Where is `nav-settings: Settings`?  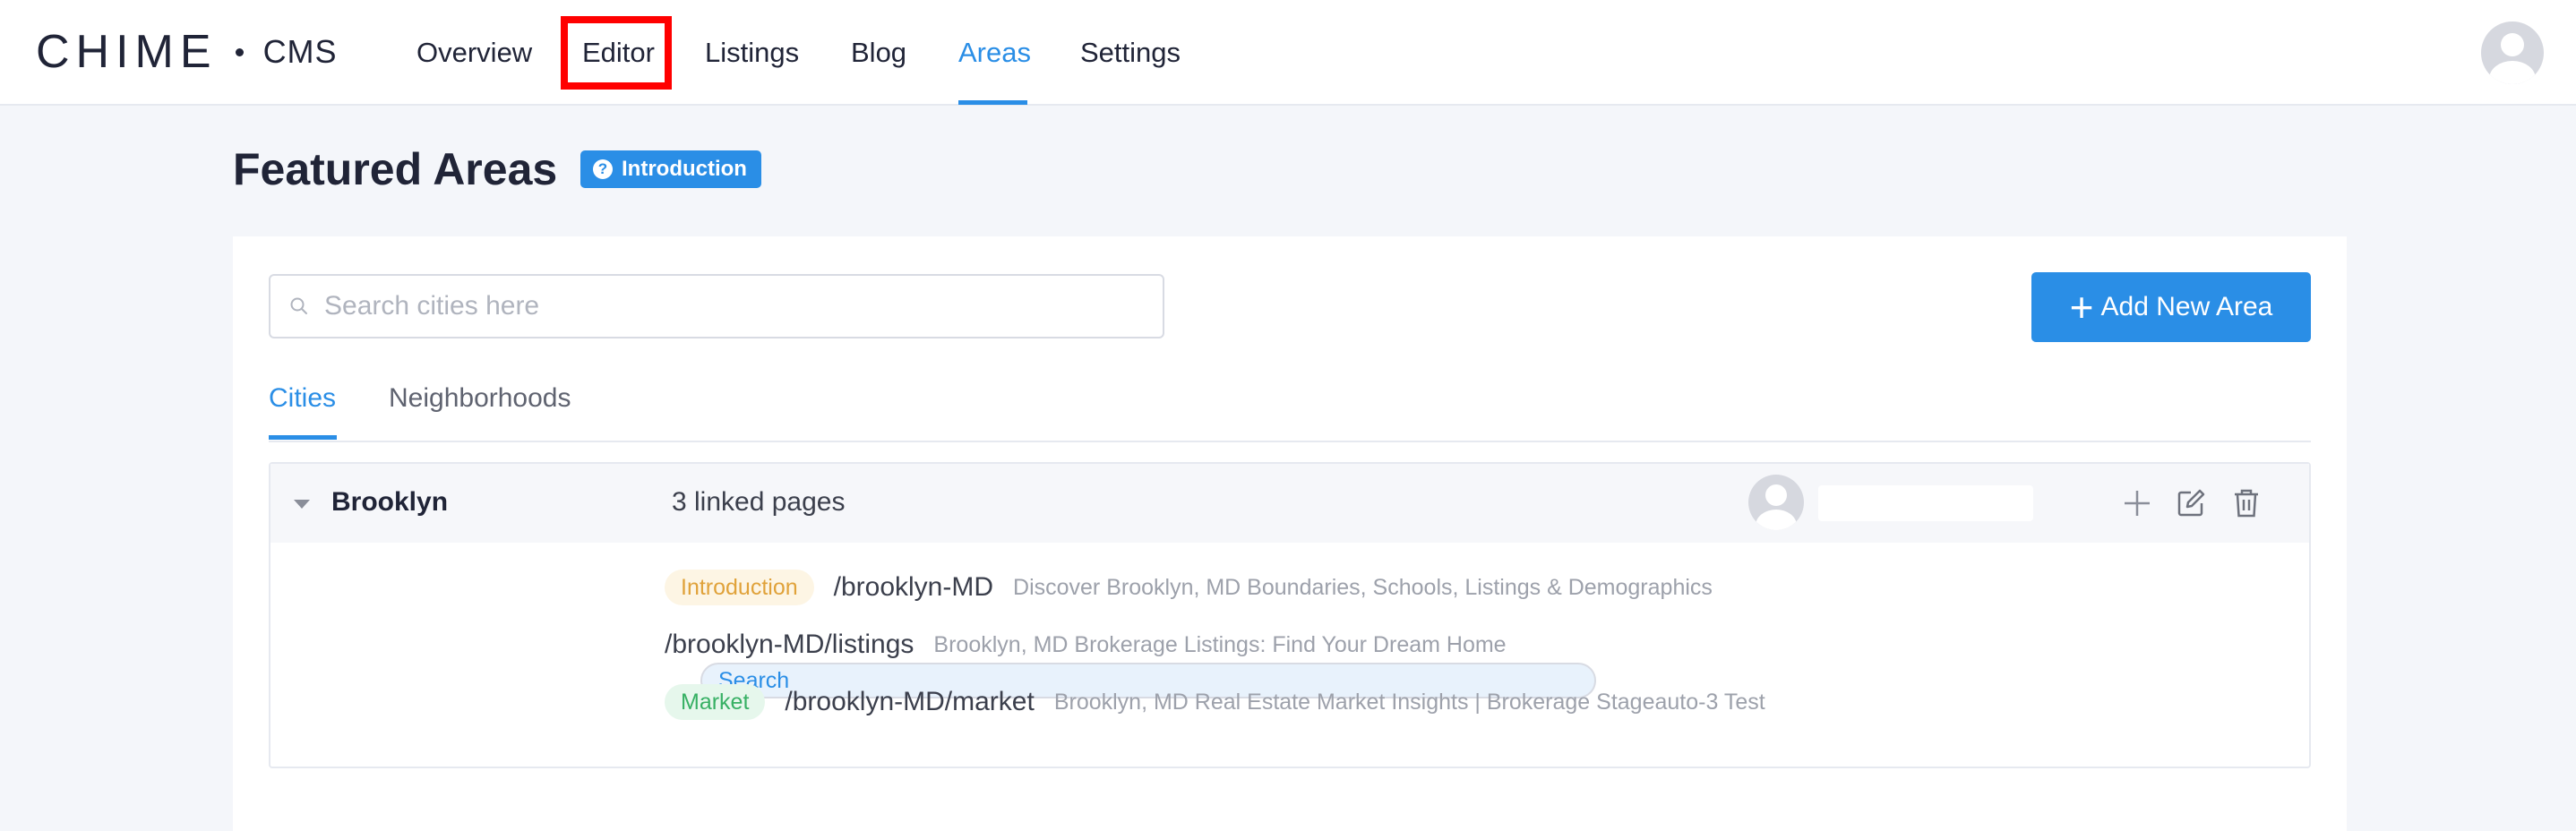 nav-settings: Settings is located at coordinates (1130, 52).